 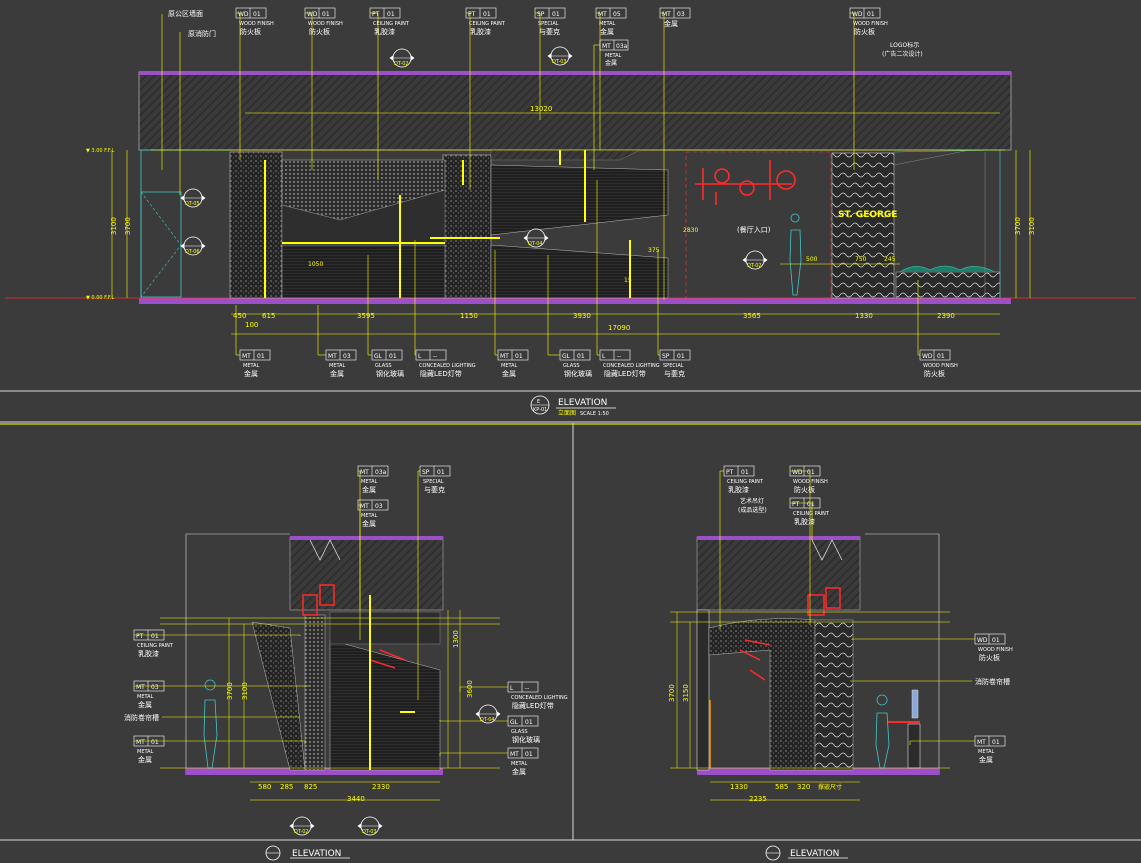 I want to click on note-fire-door: 原消防门, so click(x=202, y=33).